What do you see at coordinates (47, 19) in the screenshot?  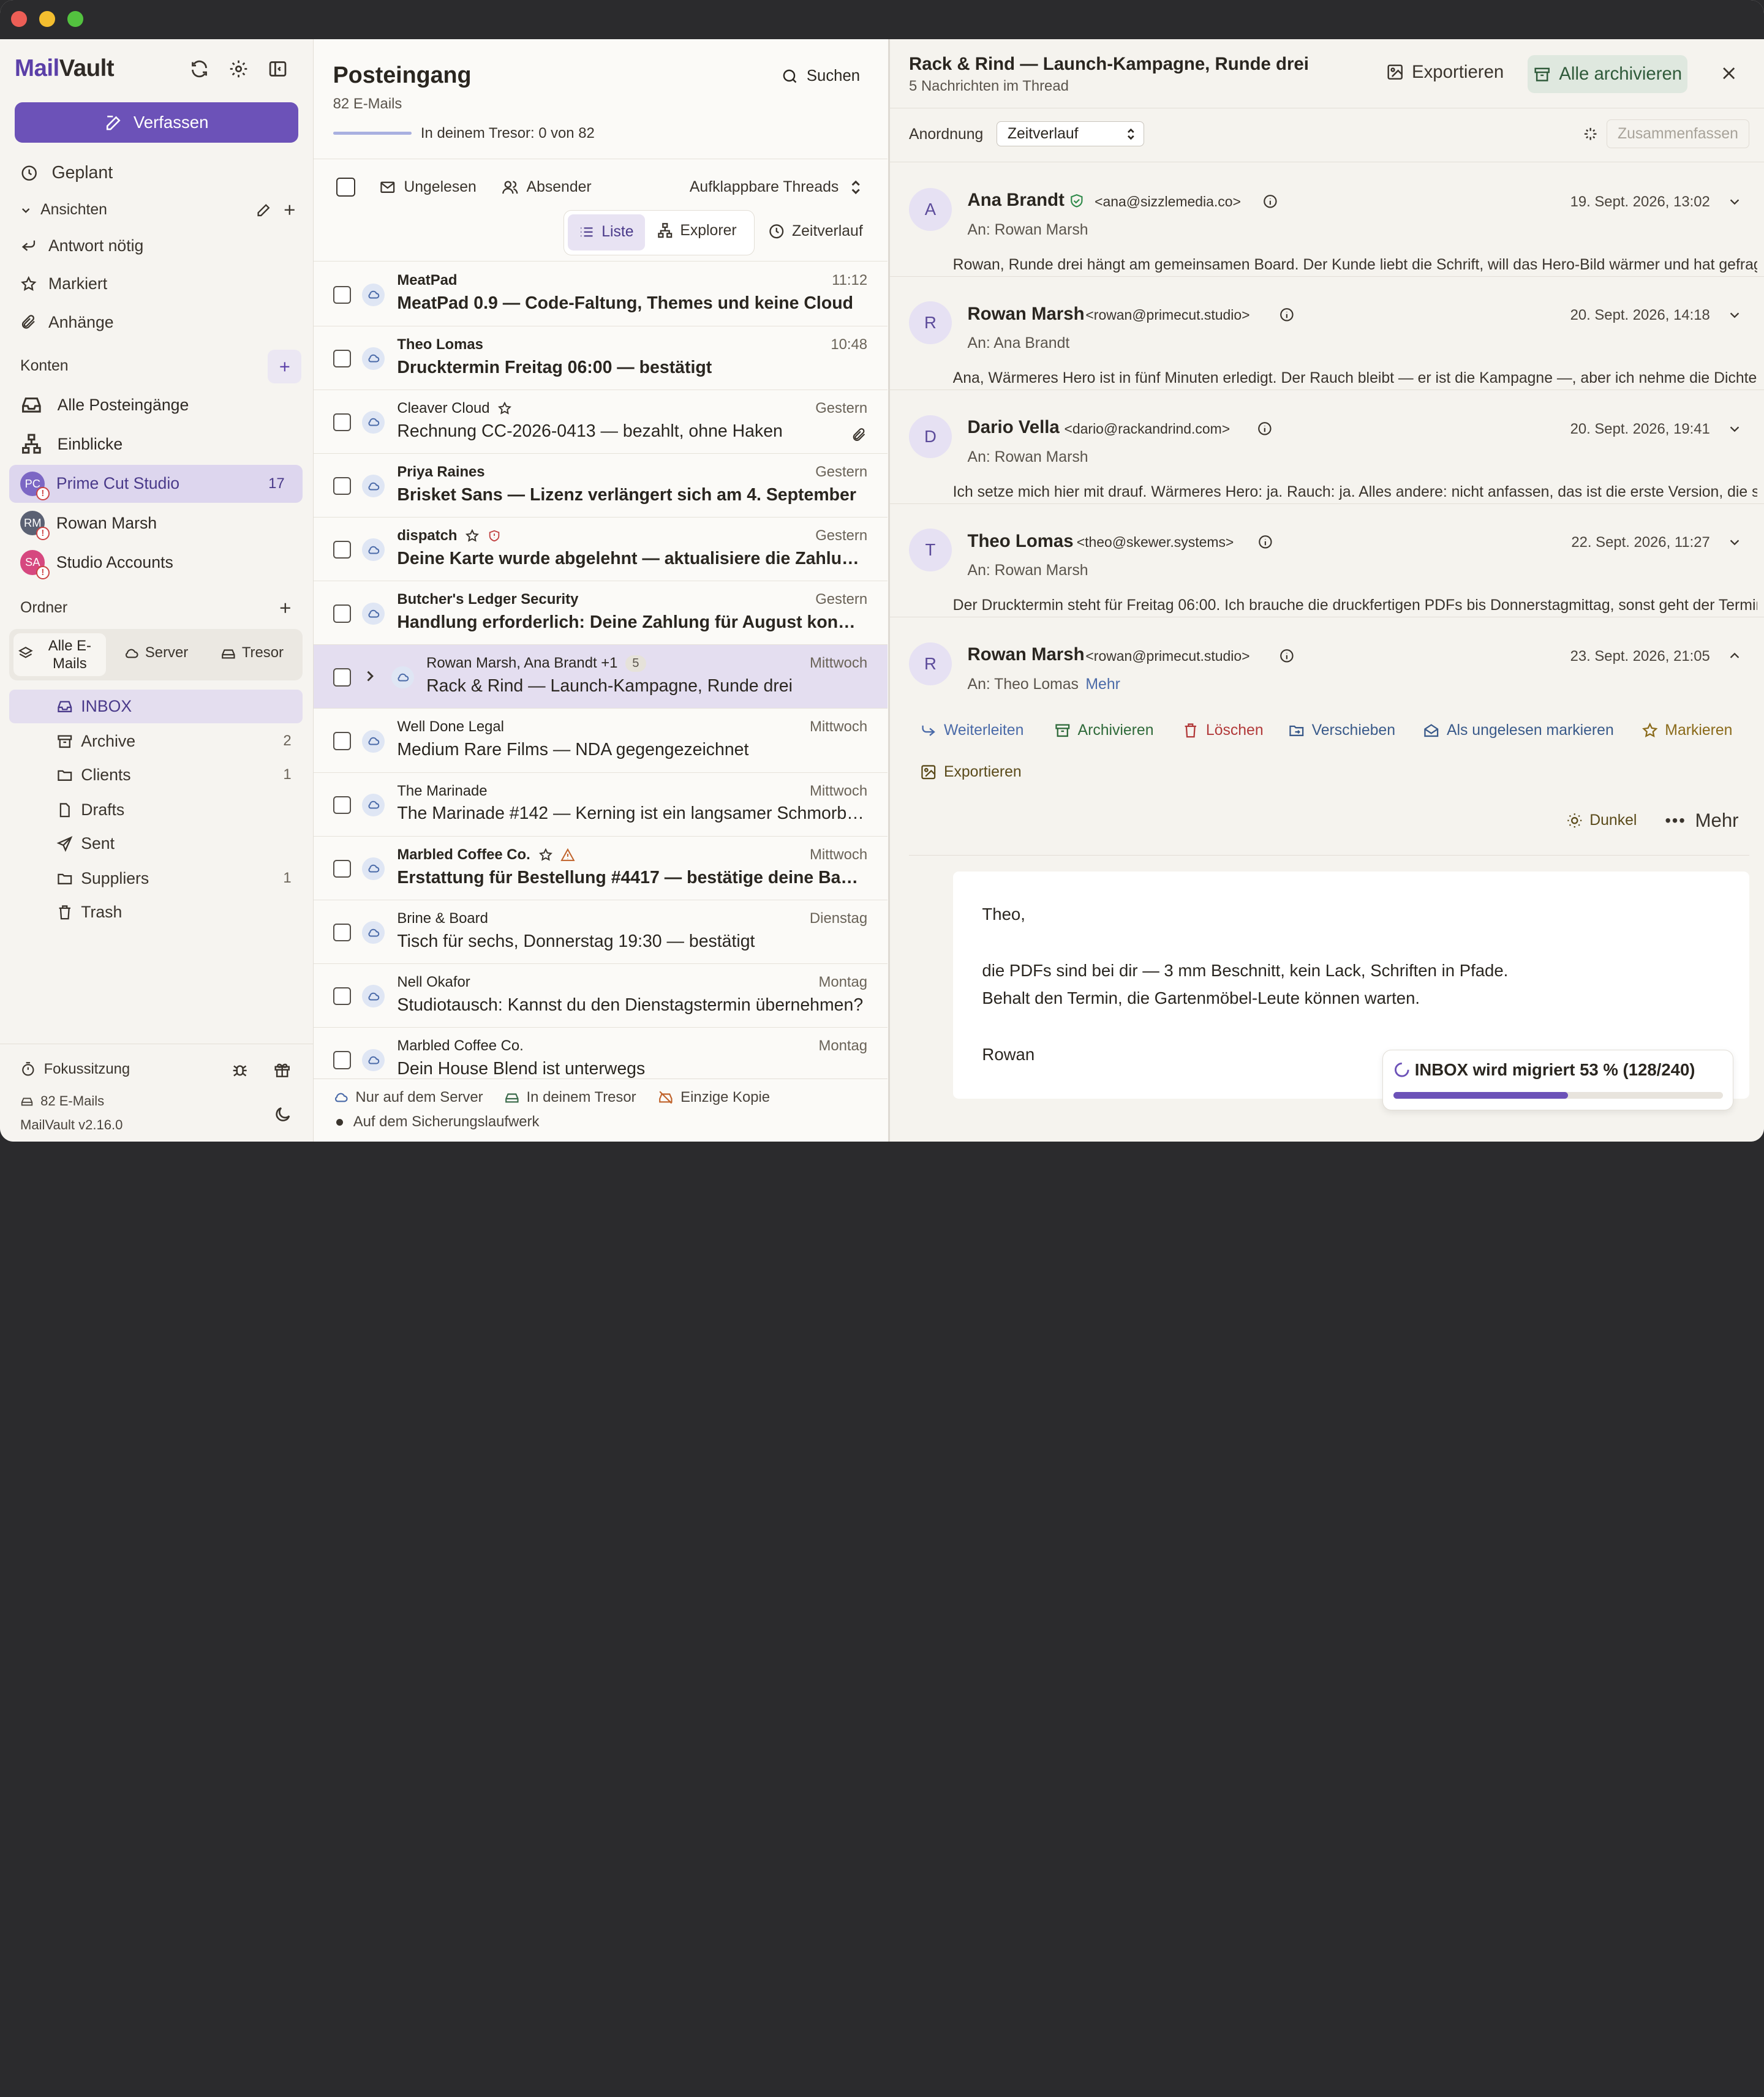 I see `minimize-window-button` at bounding box center [47, 19].